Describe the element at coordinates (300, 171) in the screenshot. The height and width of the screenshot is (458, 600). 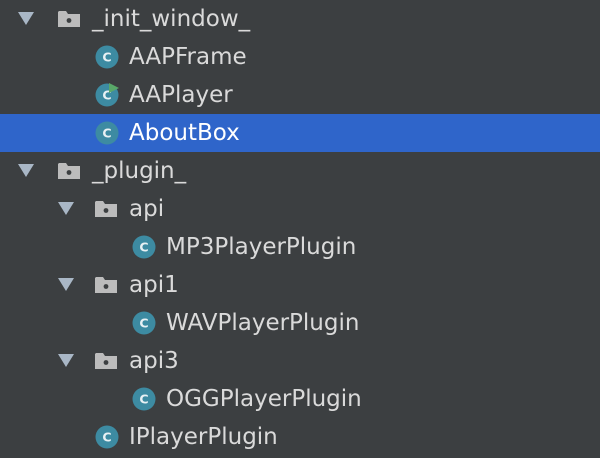
I see `tree-row-plugin-package: _plugin_` at that location.